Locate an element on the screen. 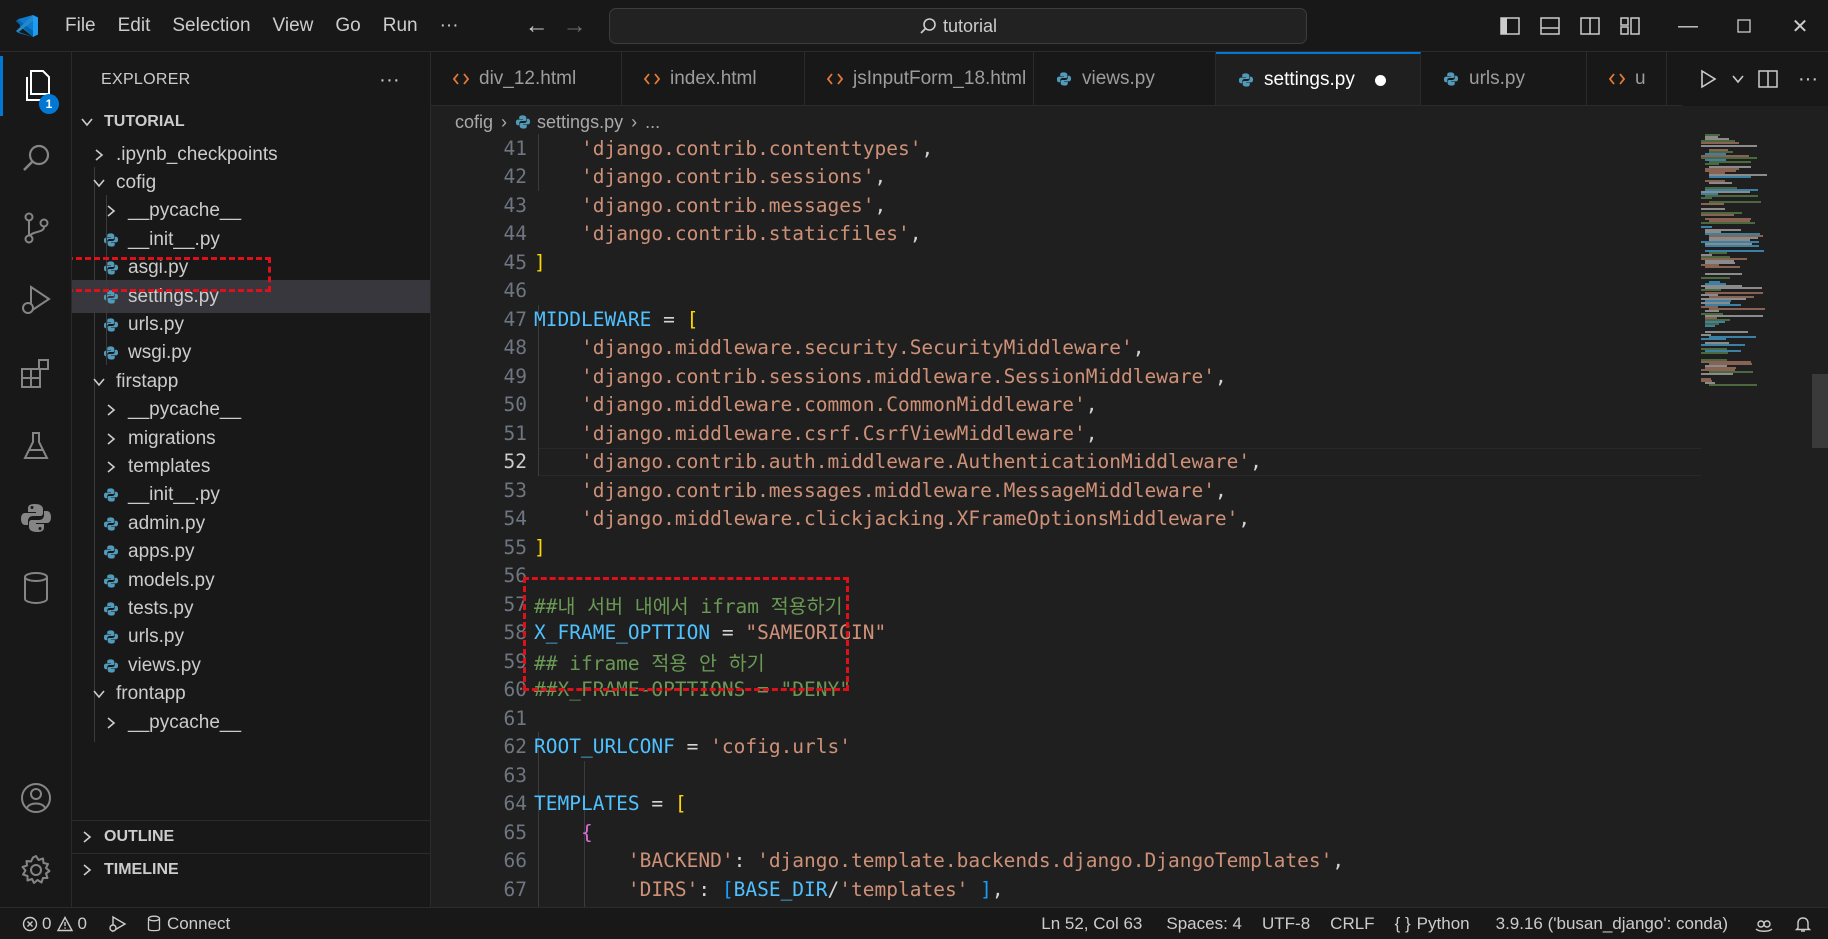  tree-item-label: .ipynb_checkpoints is located at coordinates (197, 154).